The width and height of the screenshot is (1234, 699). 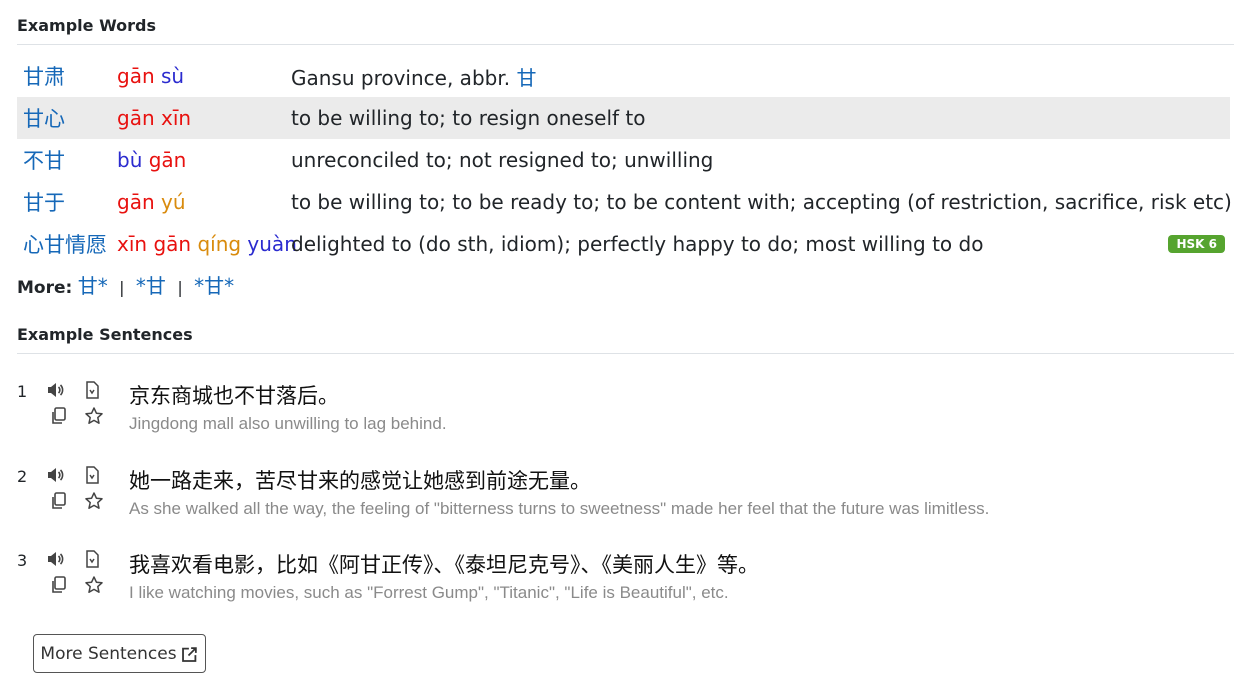 I want to click on word-definition: to be willing to; to resign oneself to, so click(x=468, y=118).